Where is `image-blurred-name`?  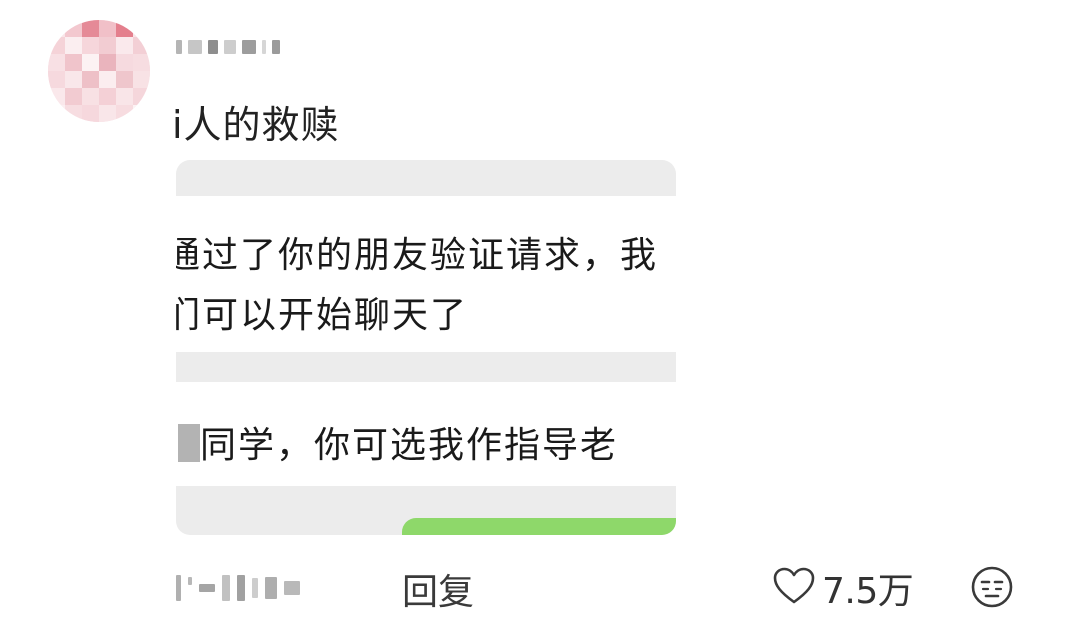 image-blurred-name is located at coordinates (189, 443).